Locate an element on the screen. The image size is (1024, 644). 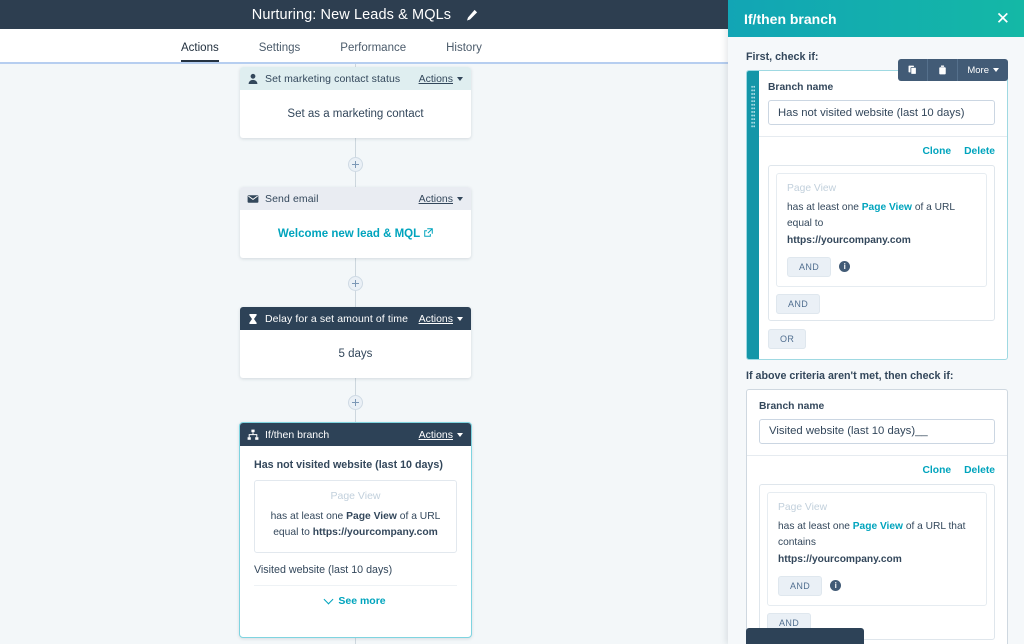
criteria-group-and-row: AND is located at coordinates (881, 306).